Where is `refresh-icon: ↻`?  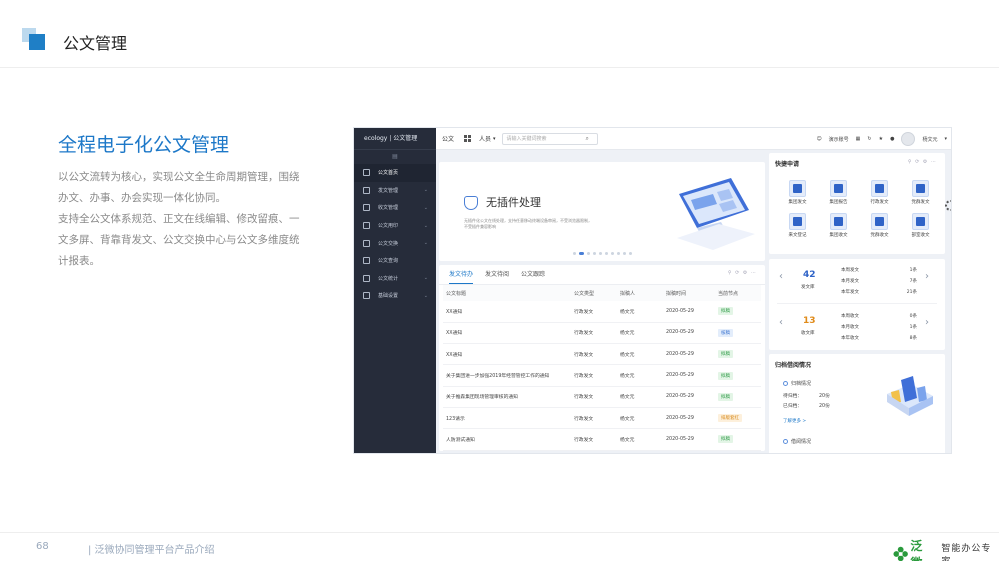 refresh-icon: ↻ is located at coordinates (869, 139).